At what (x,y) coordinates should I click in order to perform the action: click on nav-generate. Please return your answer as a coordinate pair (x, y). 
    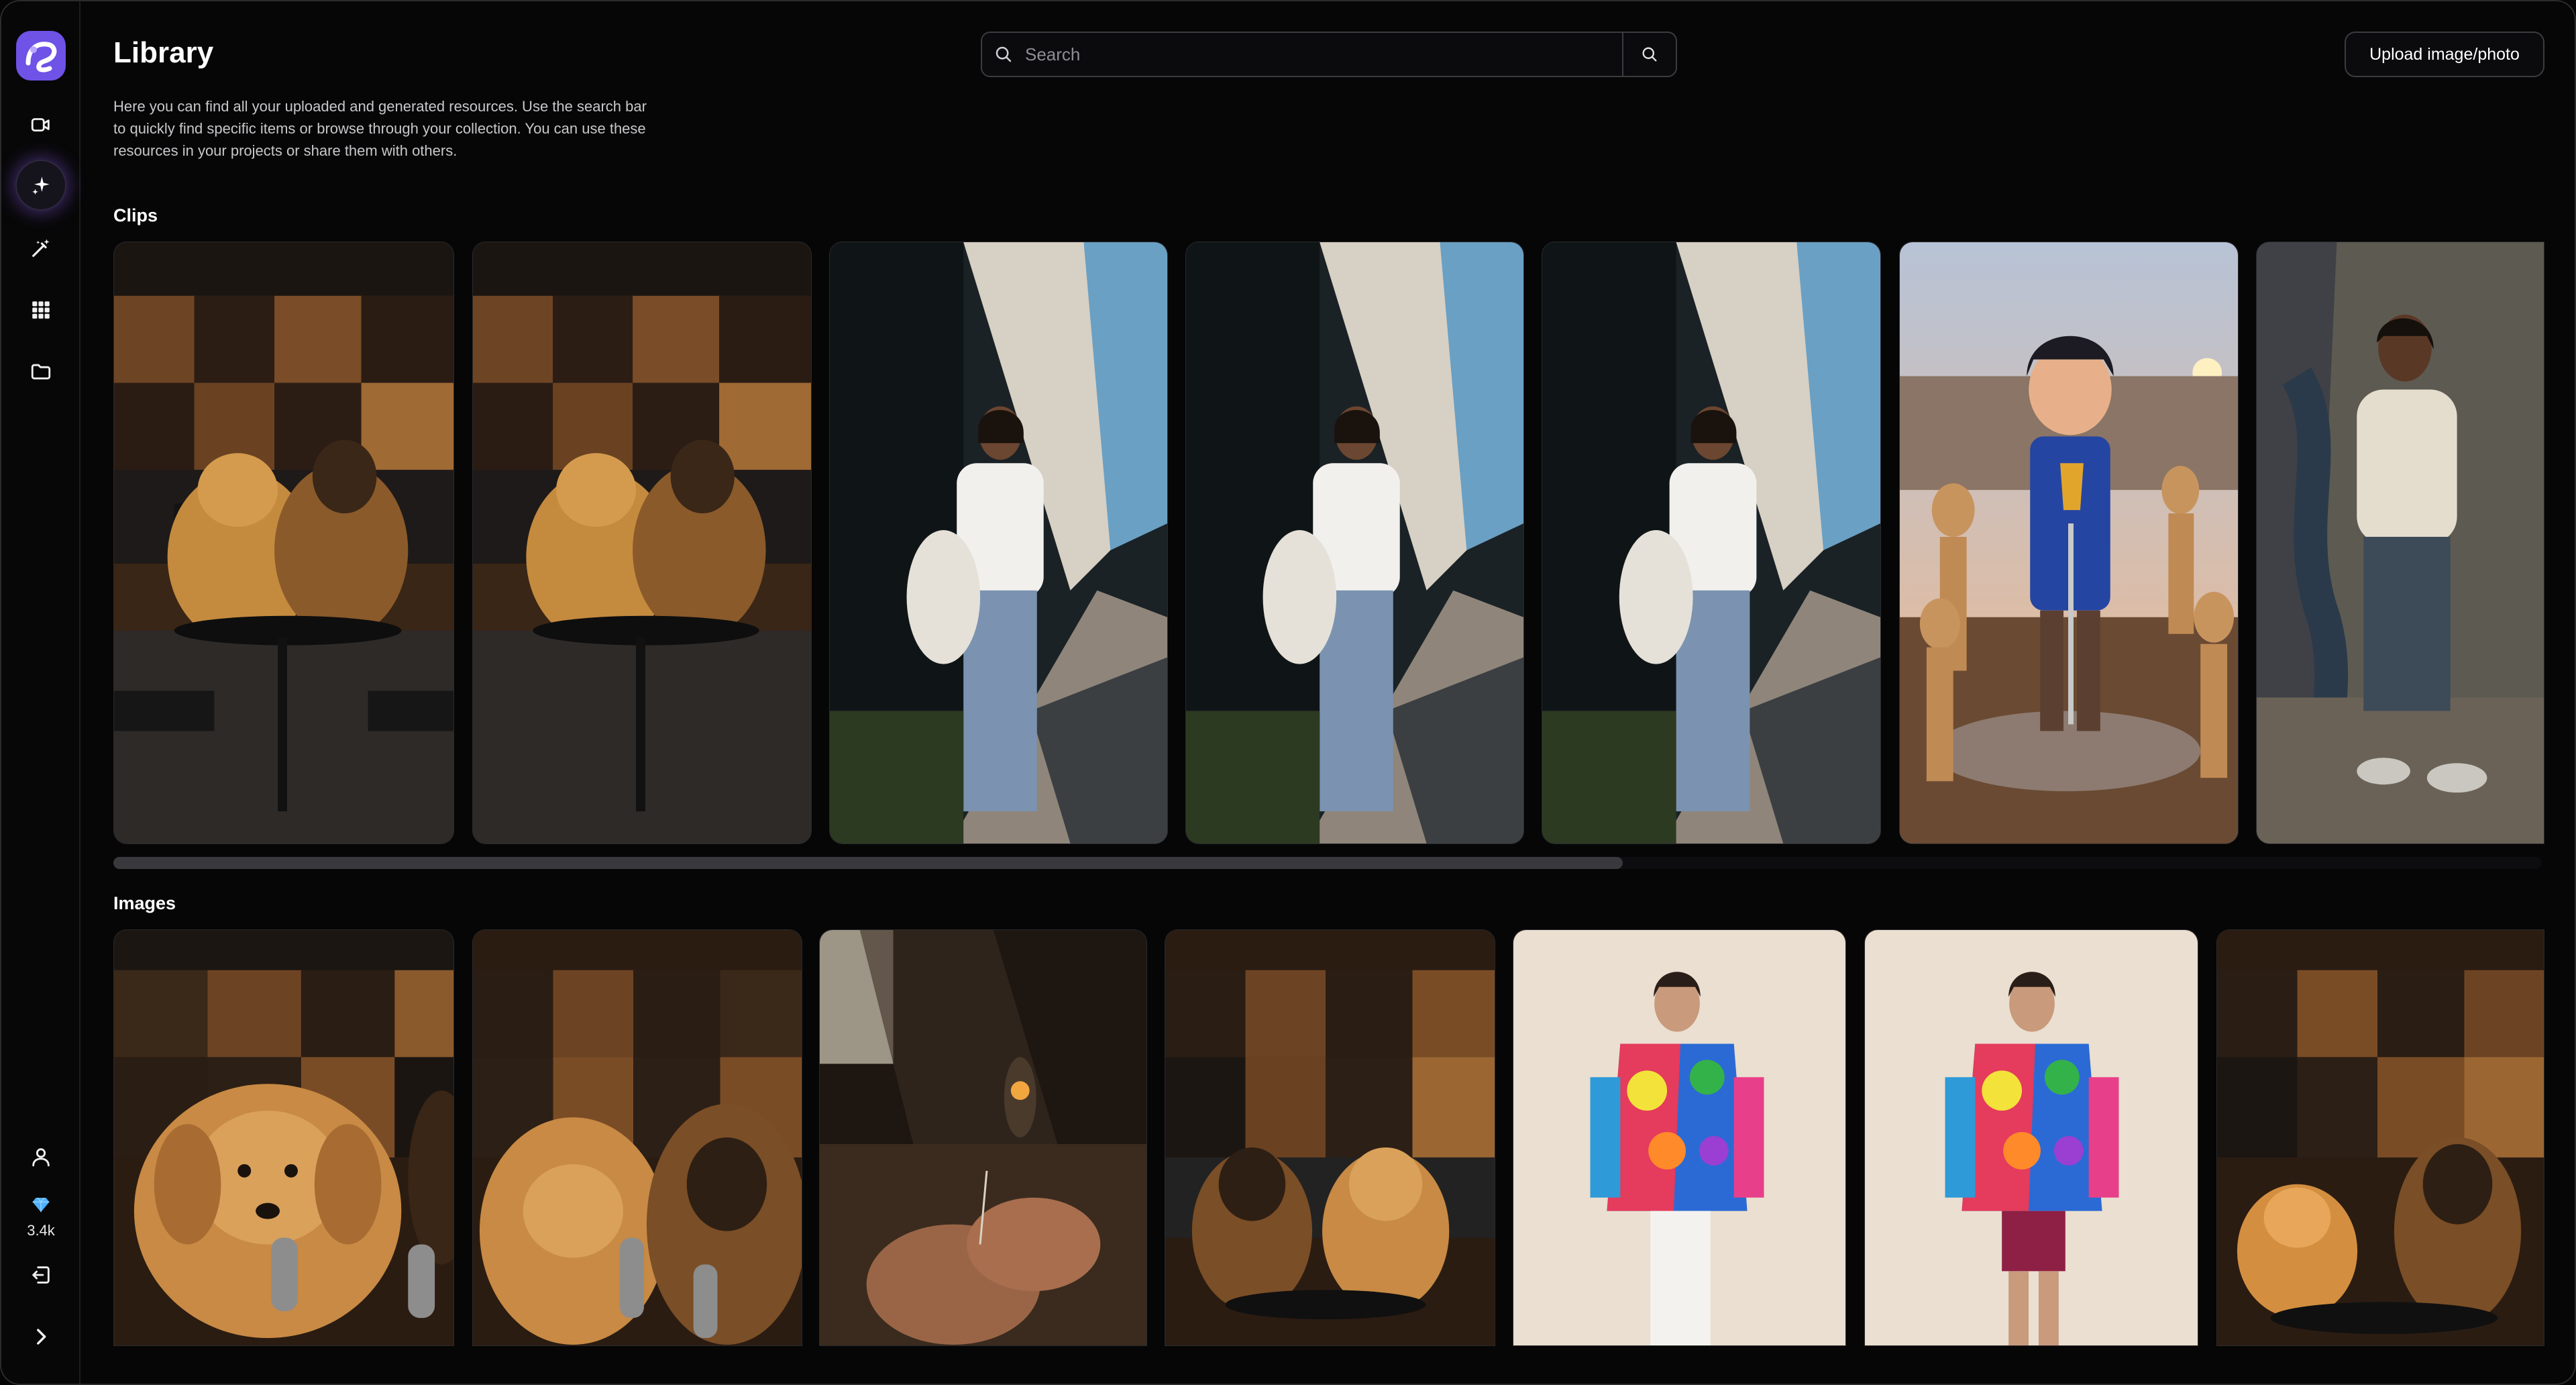
    Looking at the image, I should click on (41, 185).